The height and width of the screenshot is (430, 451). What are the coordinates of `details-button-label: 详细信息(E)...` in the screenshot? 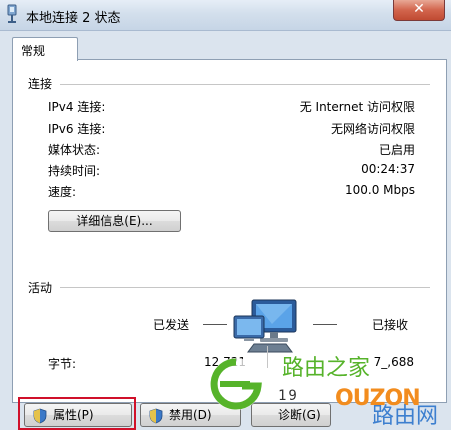 It's located at (114, 221).